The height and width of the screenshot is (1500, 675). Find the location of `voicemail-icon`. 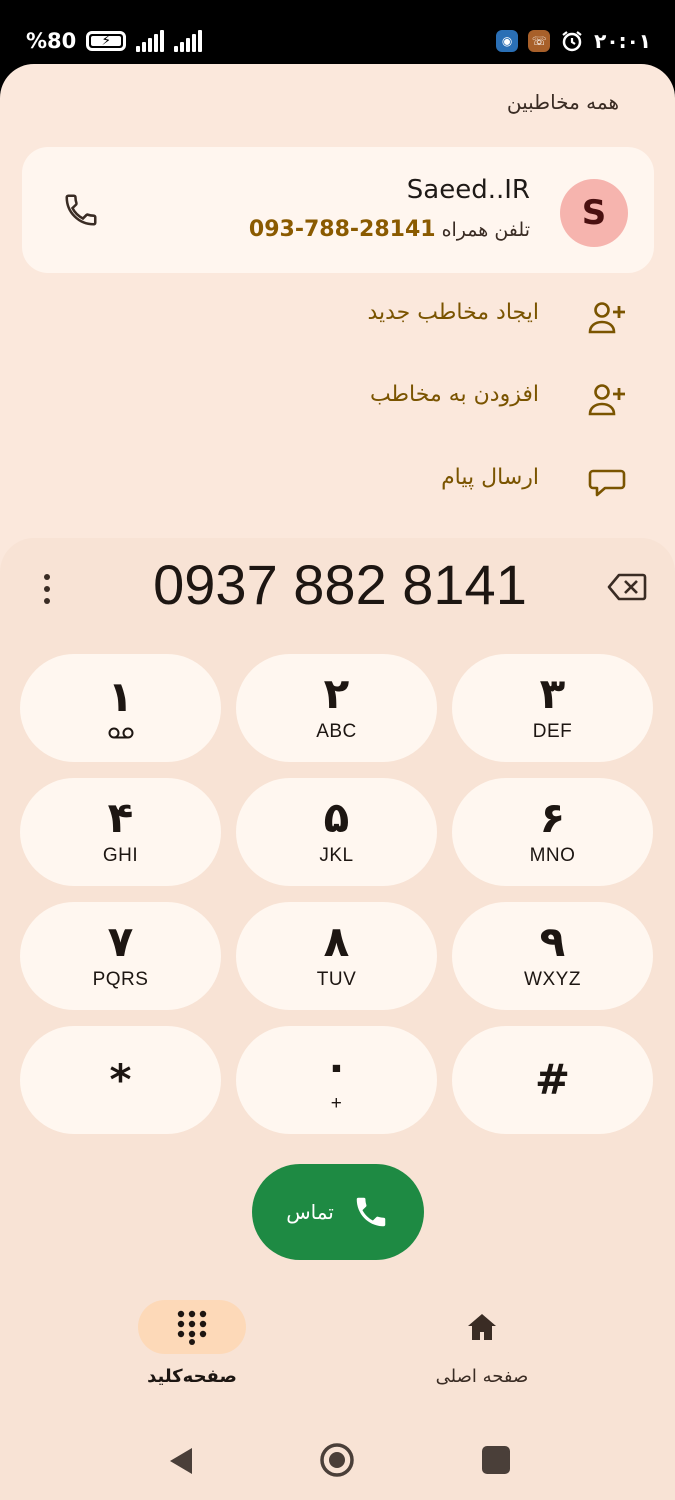

voicemail-icon is located at coordinates (120, 733).